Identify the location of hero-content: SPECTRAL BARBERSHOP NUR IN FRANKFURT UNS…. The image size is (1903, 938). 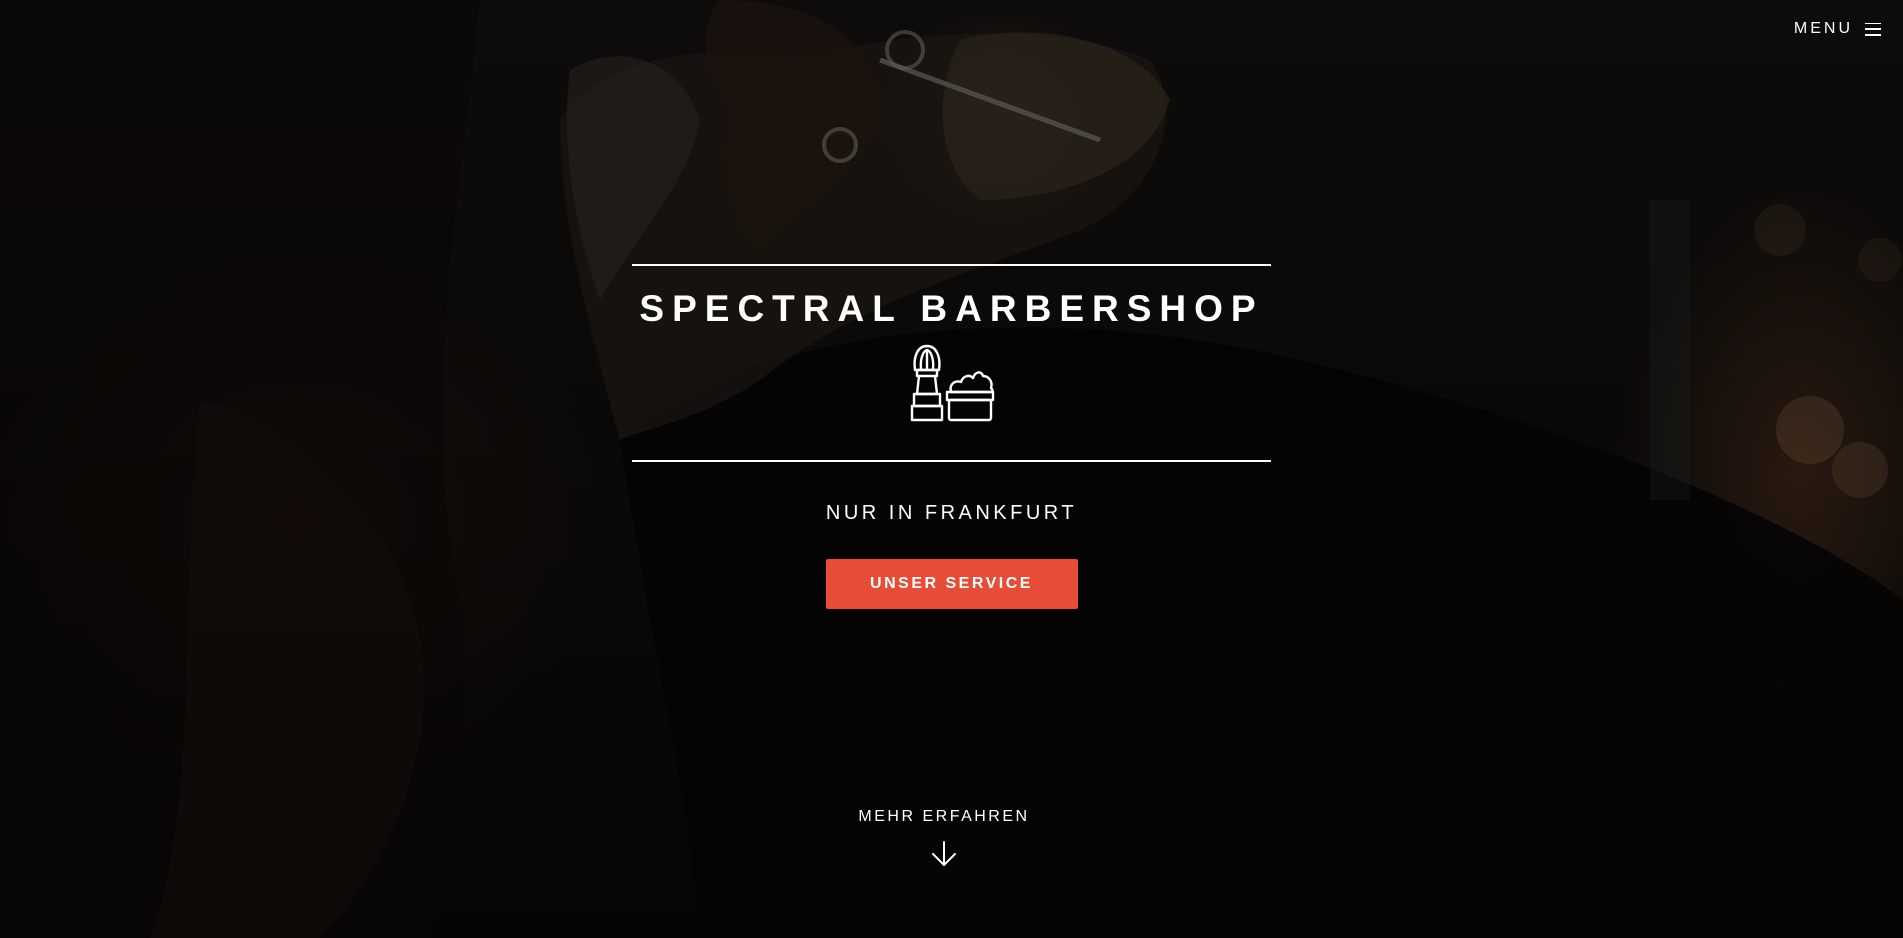
(951, 436).